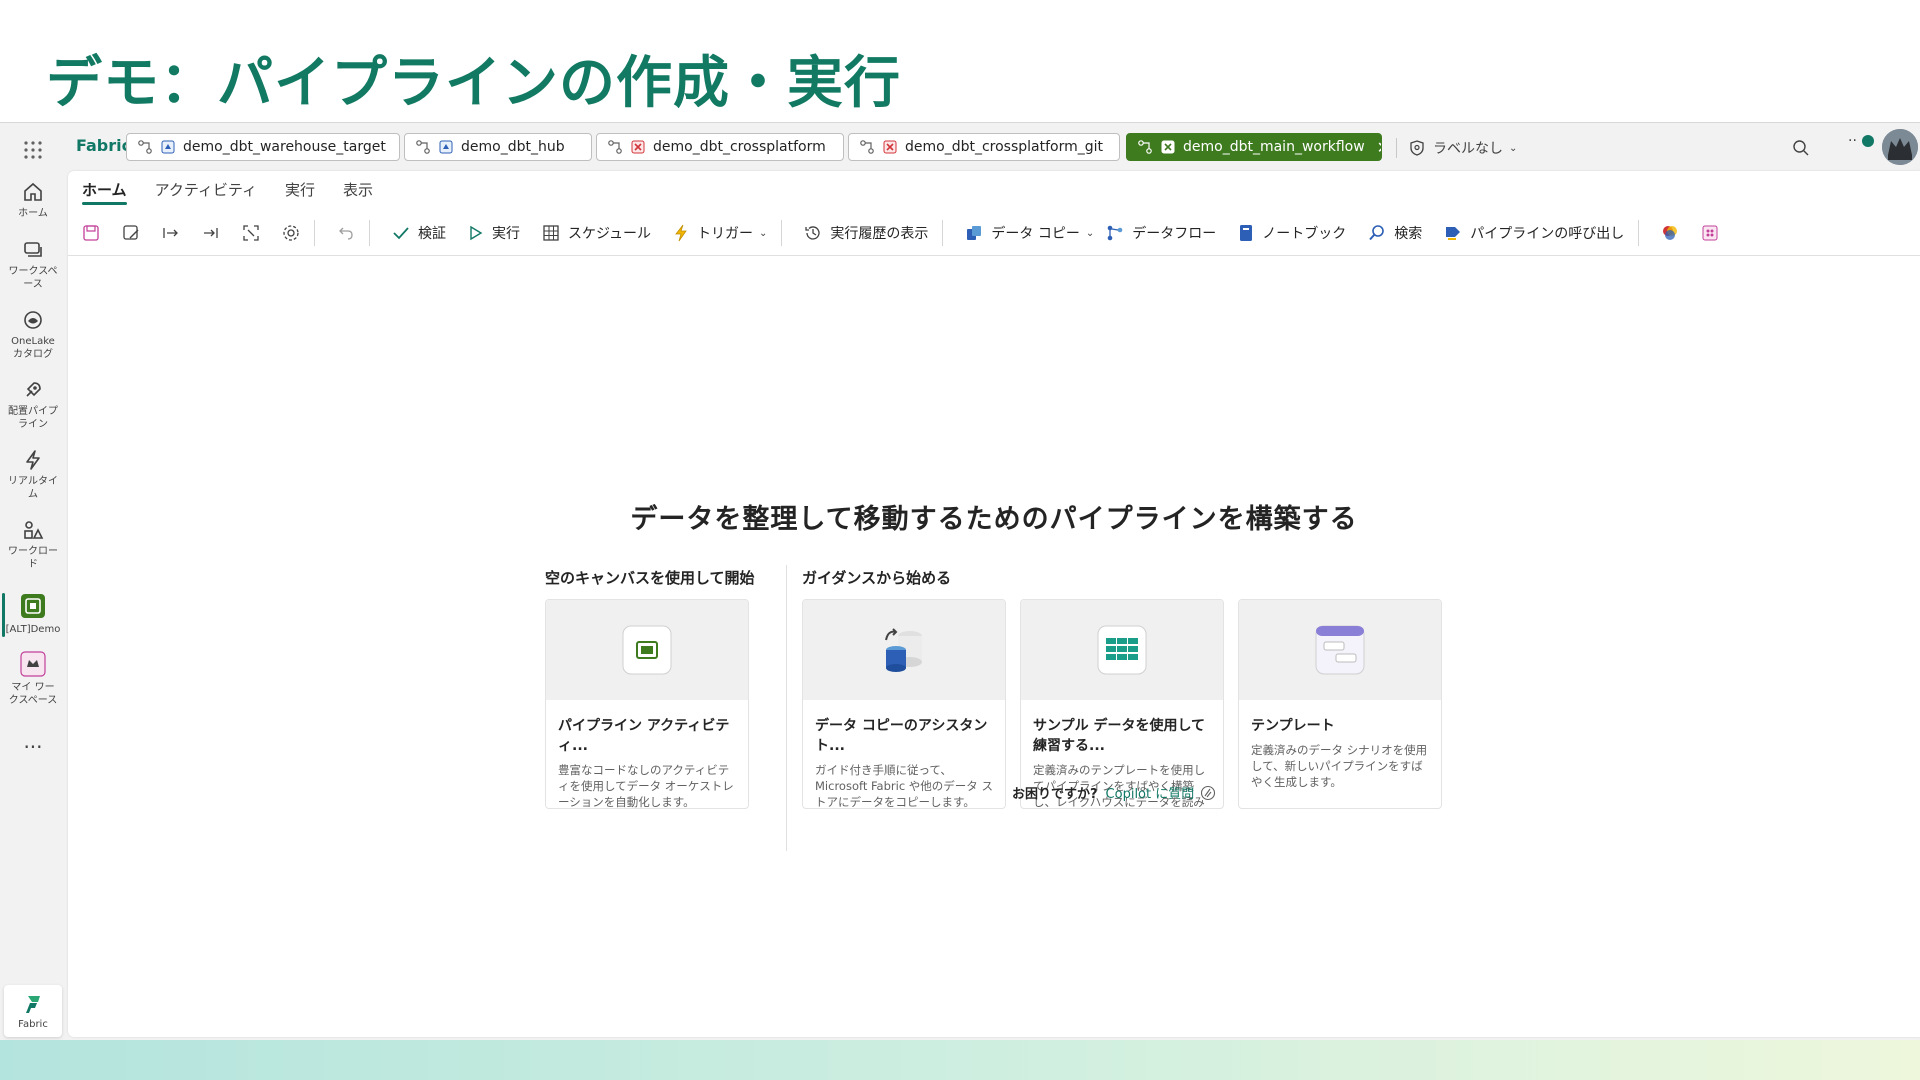 The image size is (1920, 1080). I want to click on slide-bottom-band, so click(960, 1060).